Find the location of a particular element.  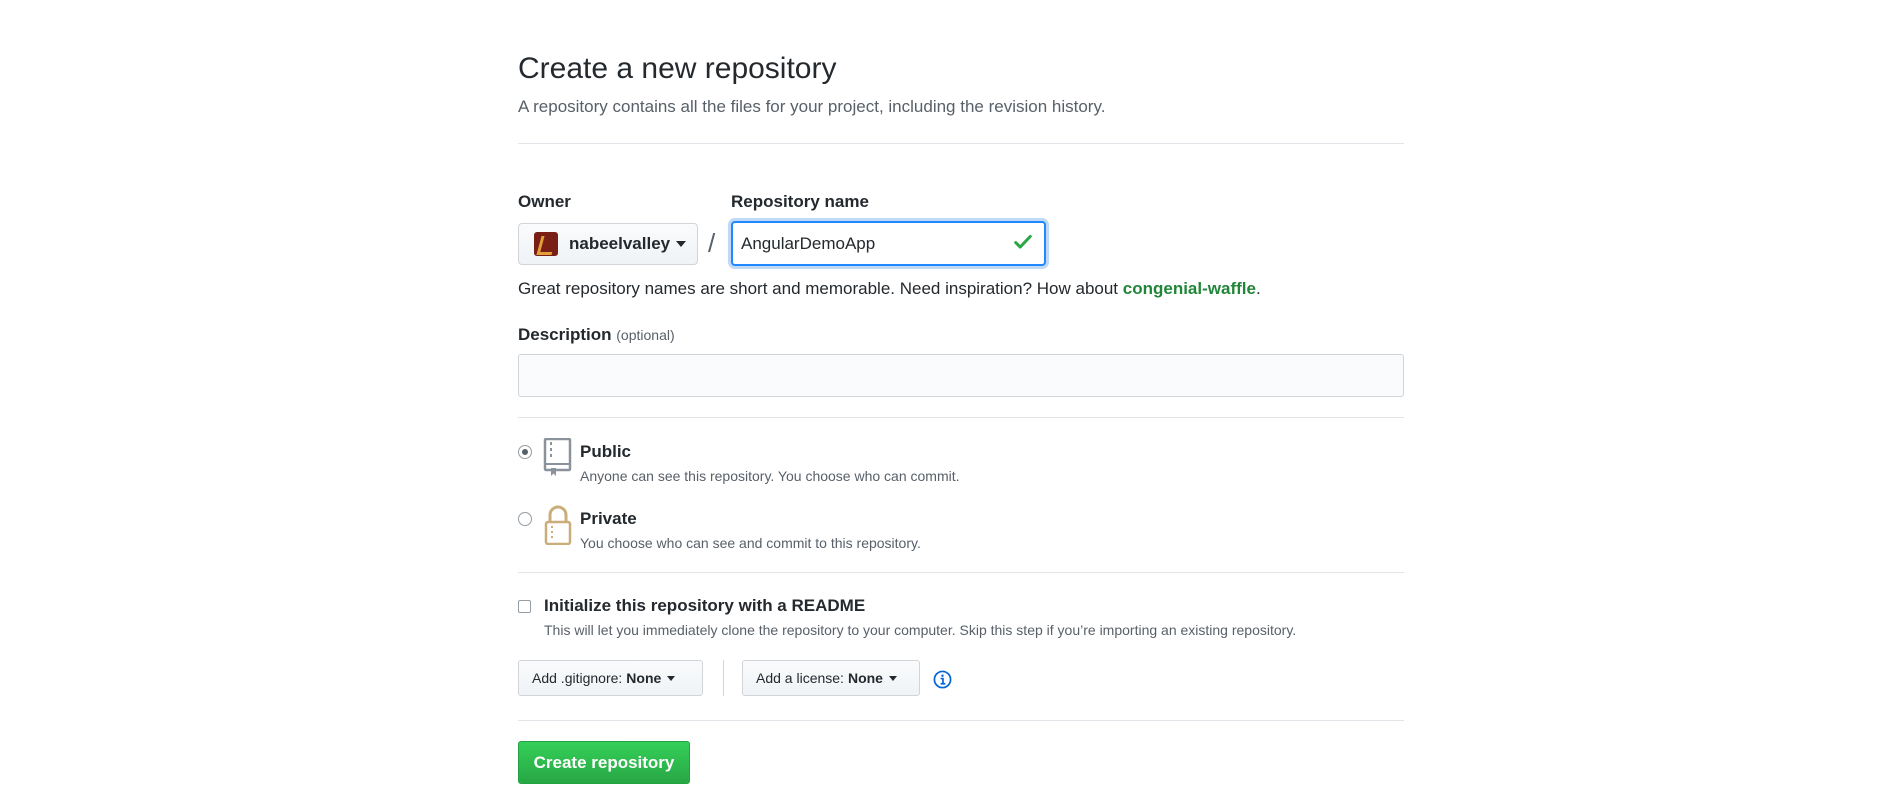

check-icon is located at coordinates (1023, 241).